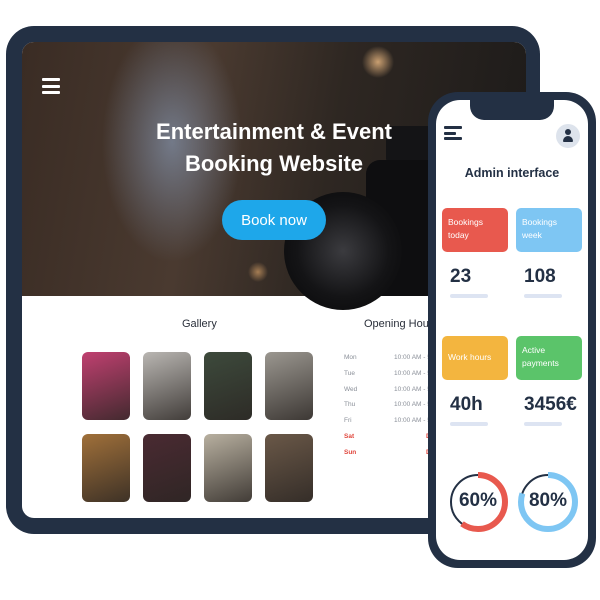 This screenshot has width=600, height=600. I want to click on stat-bookings-today: 23, so click(461, 276).